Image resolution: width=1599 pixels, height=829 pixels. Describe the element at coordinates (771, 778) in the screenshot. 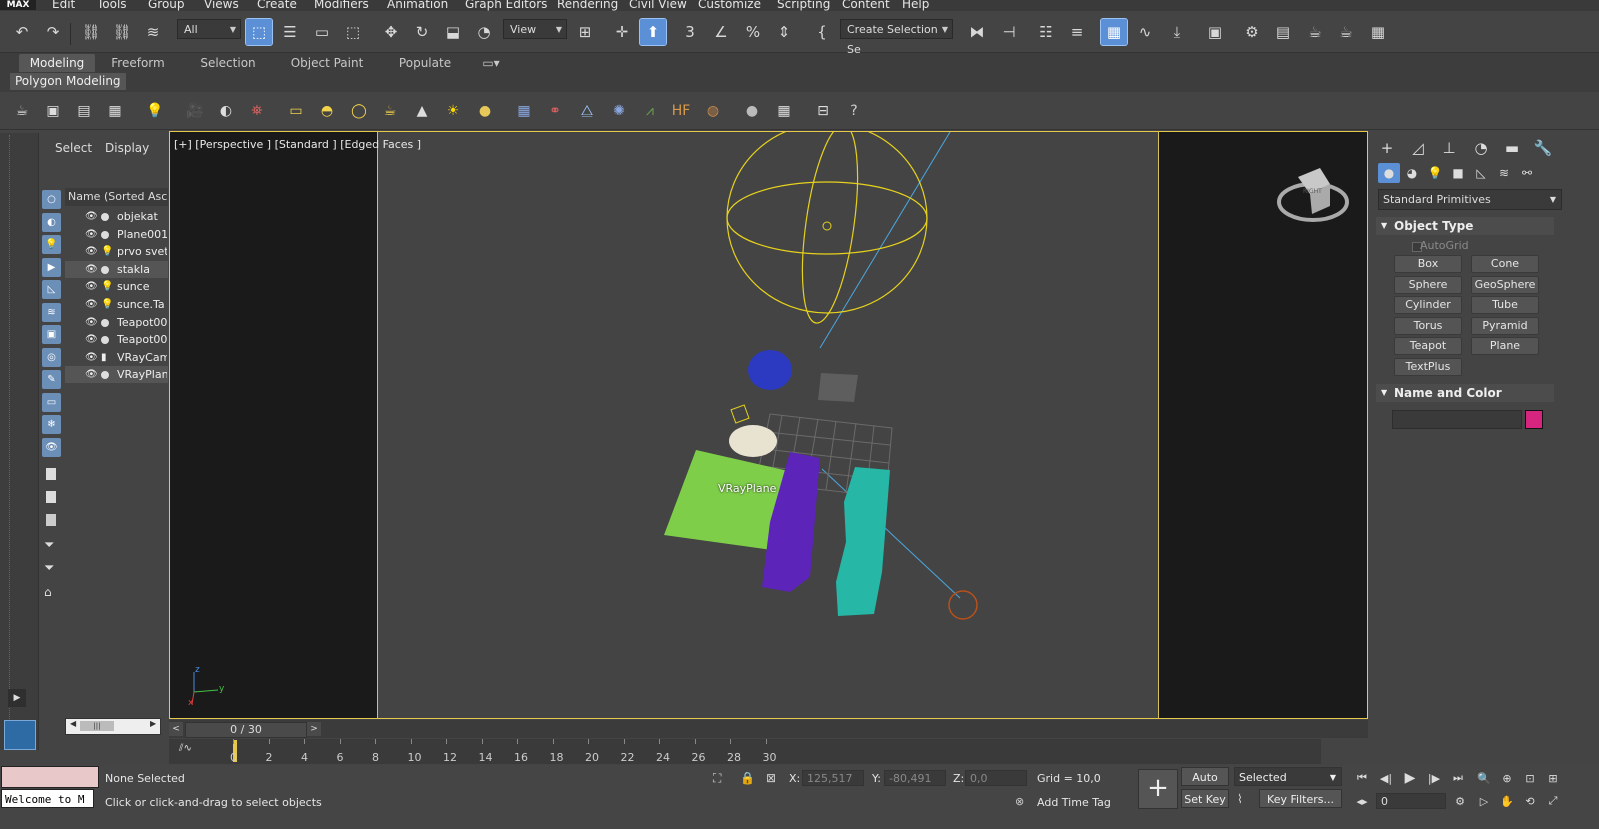

I see `absolute-mode-icon: ⊠` at that location.